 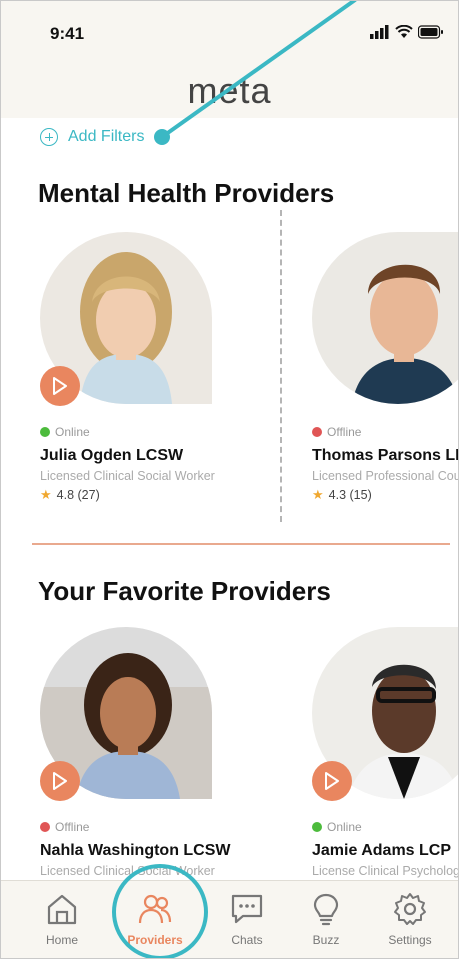 I want to click on tab-buzz: Buzz, so click(x=326, y=920).